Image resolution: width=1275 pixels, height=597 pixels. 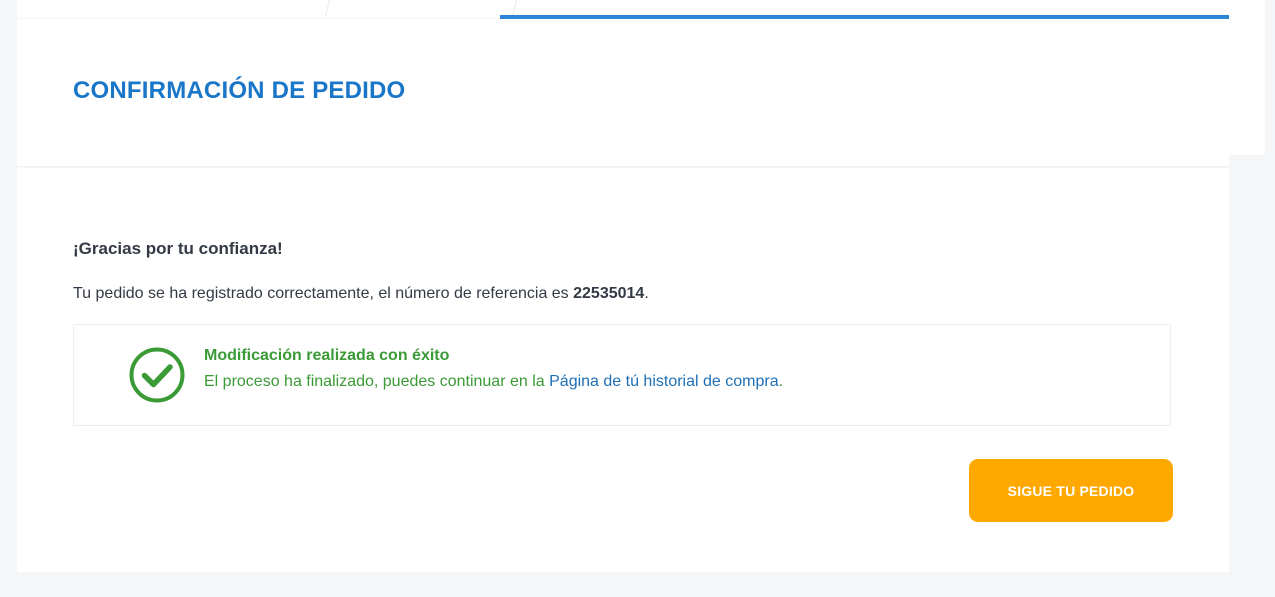 What do you see at coordinates (1071, 490) in the screenshot?
I see `track-order-button: SIGUE TU PEDIDO` at bounding box center [1071, 490].